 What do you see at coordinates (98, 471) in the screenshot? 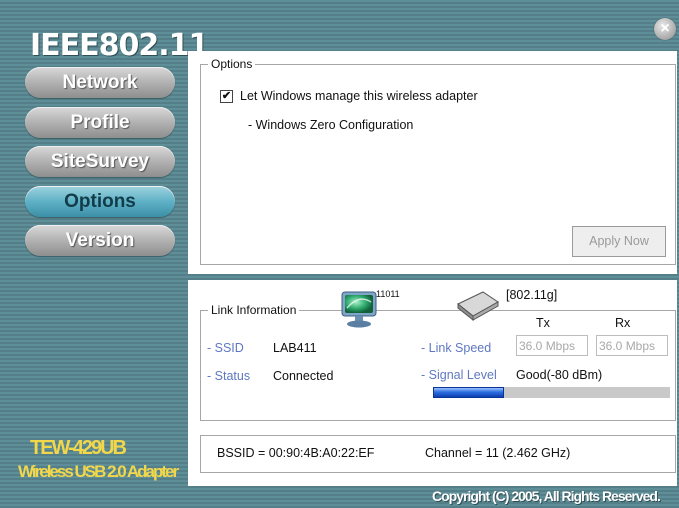
I see `model-description: Wireless USB 2.0 Adapter` at bounding box center [98, 471].